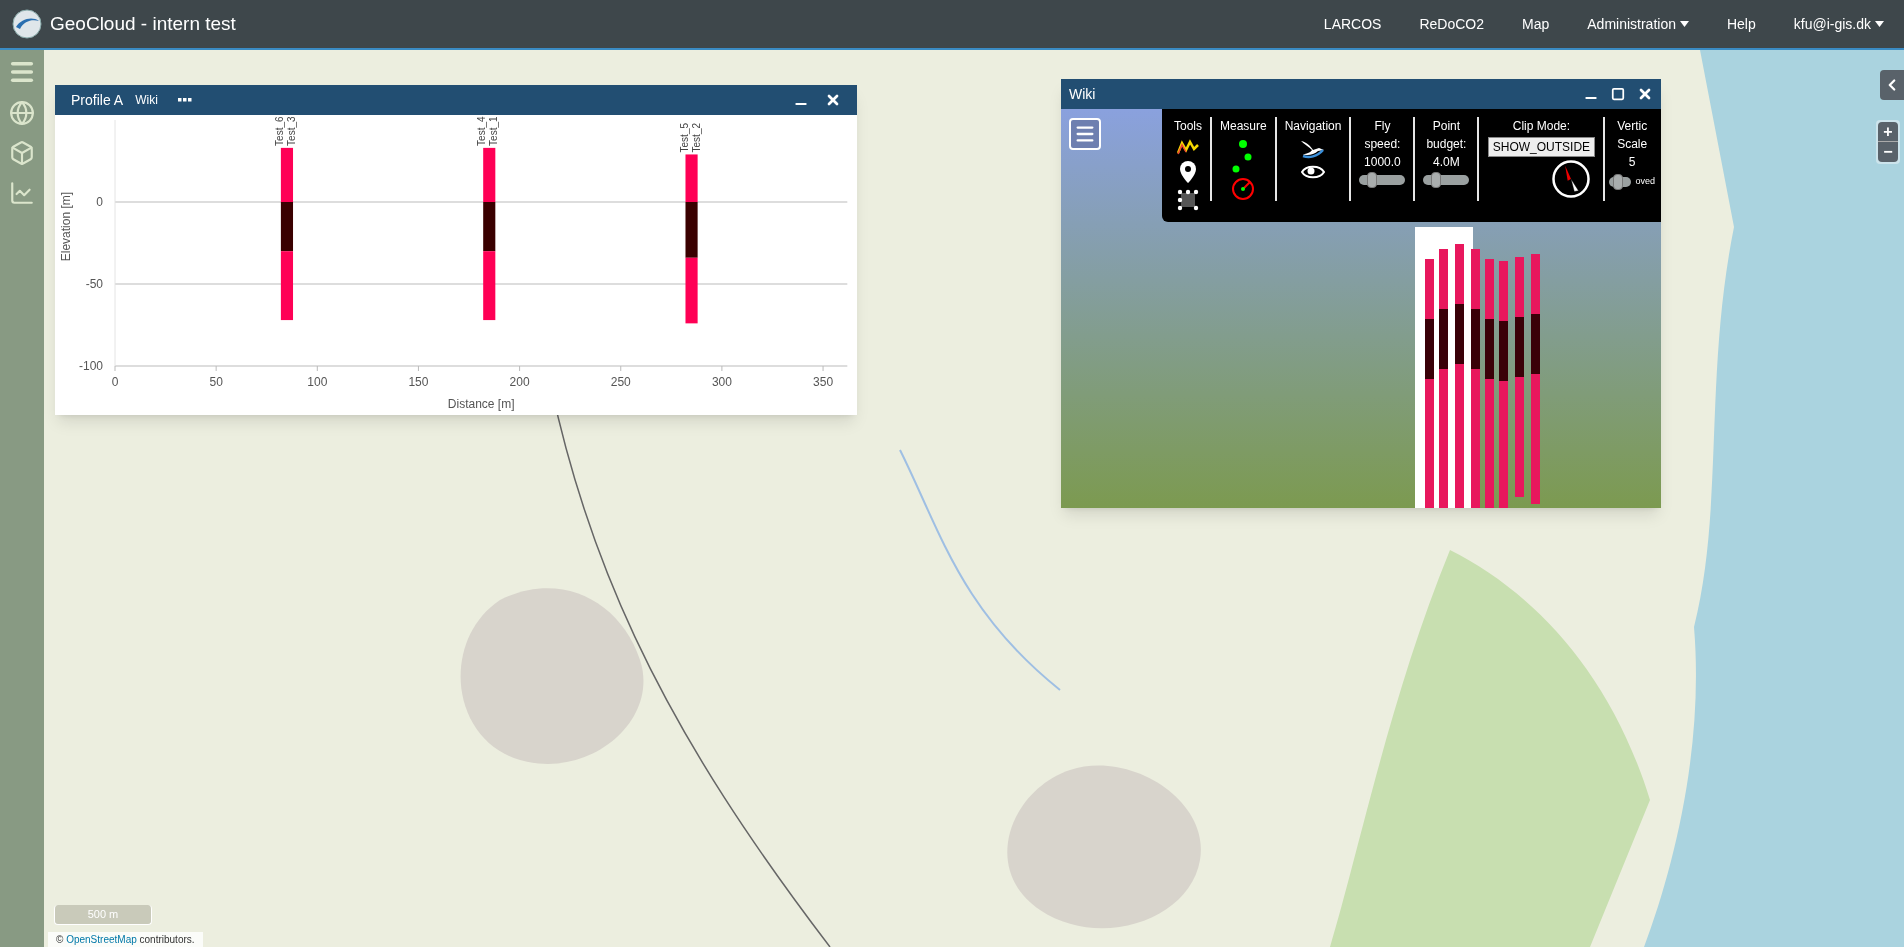  Describe the element at coordinates (620, 382) in the screenshot. I see `x-tick-label: 250` at that location.